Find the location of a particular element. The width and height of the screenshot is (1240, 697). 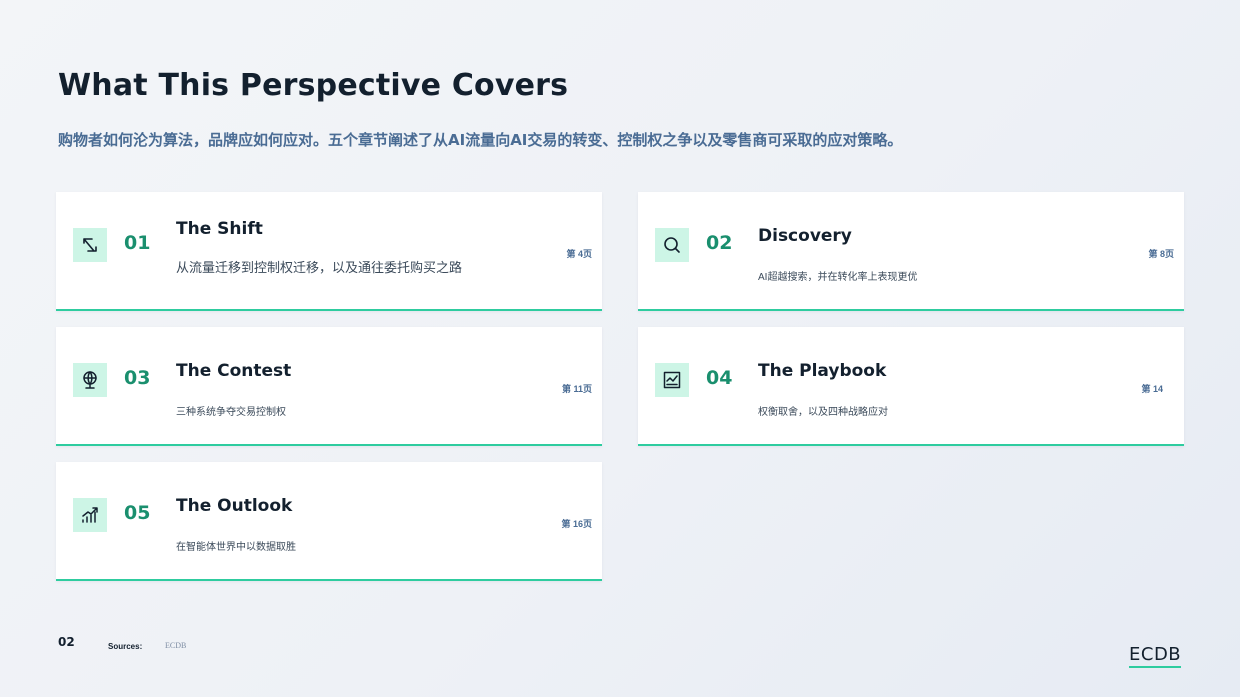

section-number: 04 is located at coordinates (719, 378).